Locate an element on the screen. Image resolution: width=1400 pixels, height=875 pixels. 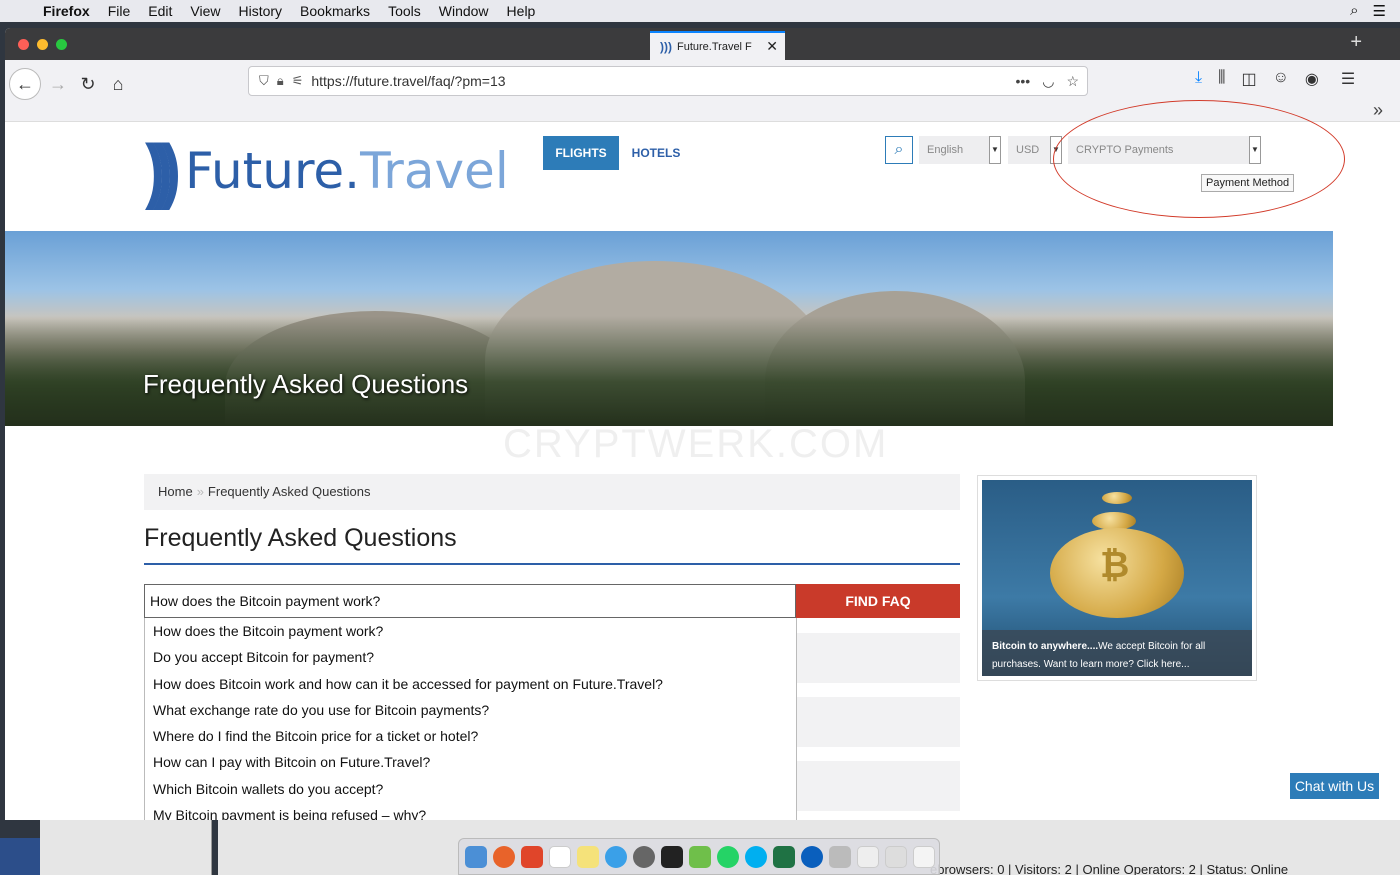
calendar-icon is located at coordinates (560, 856).